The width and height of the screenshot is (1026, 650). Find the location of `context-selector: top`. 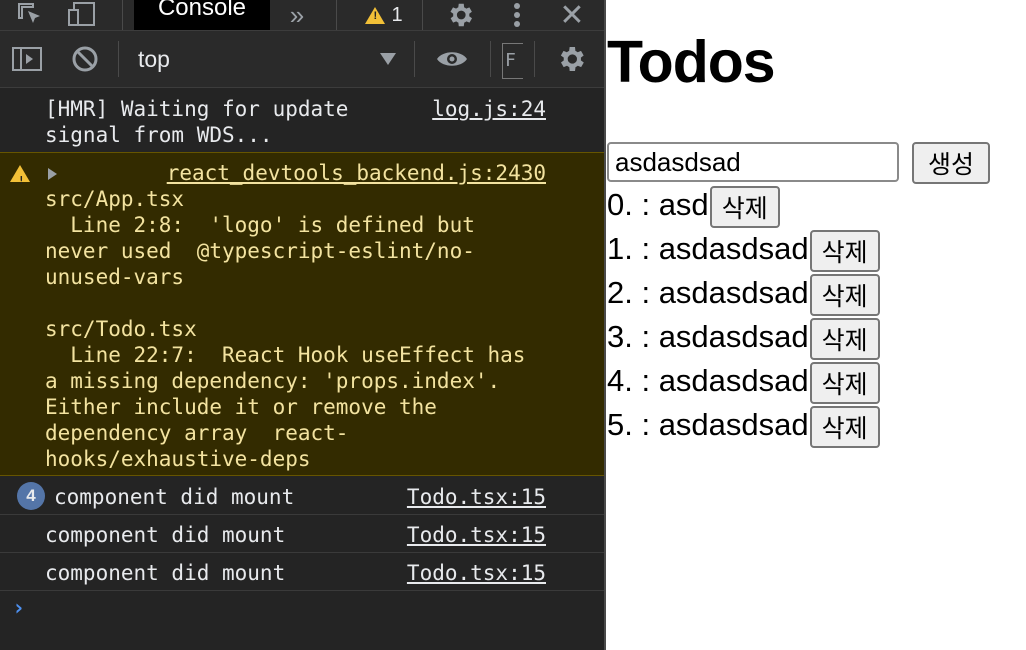

context-selector: top is located at coordinates (265, 59).